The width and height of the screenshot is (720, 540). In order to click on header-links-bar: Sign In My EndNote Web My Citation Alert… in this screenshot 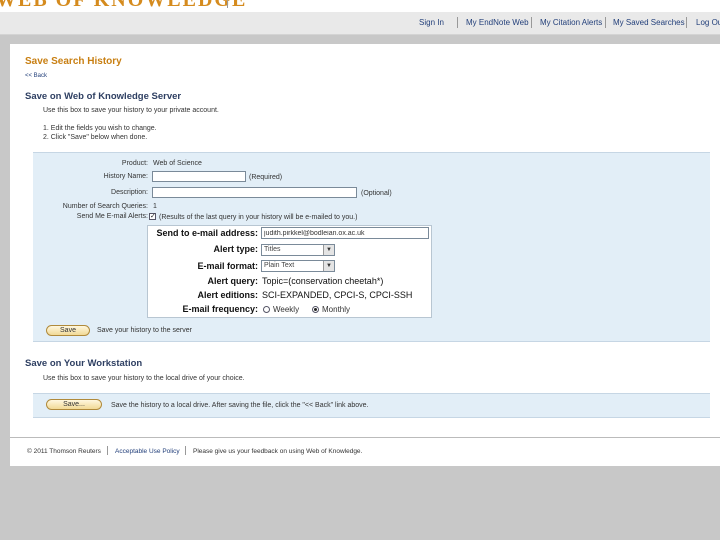, I will do `click(360, 23)`.